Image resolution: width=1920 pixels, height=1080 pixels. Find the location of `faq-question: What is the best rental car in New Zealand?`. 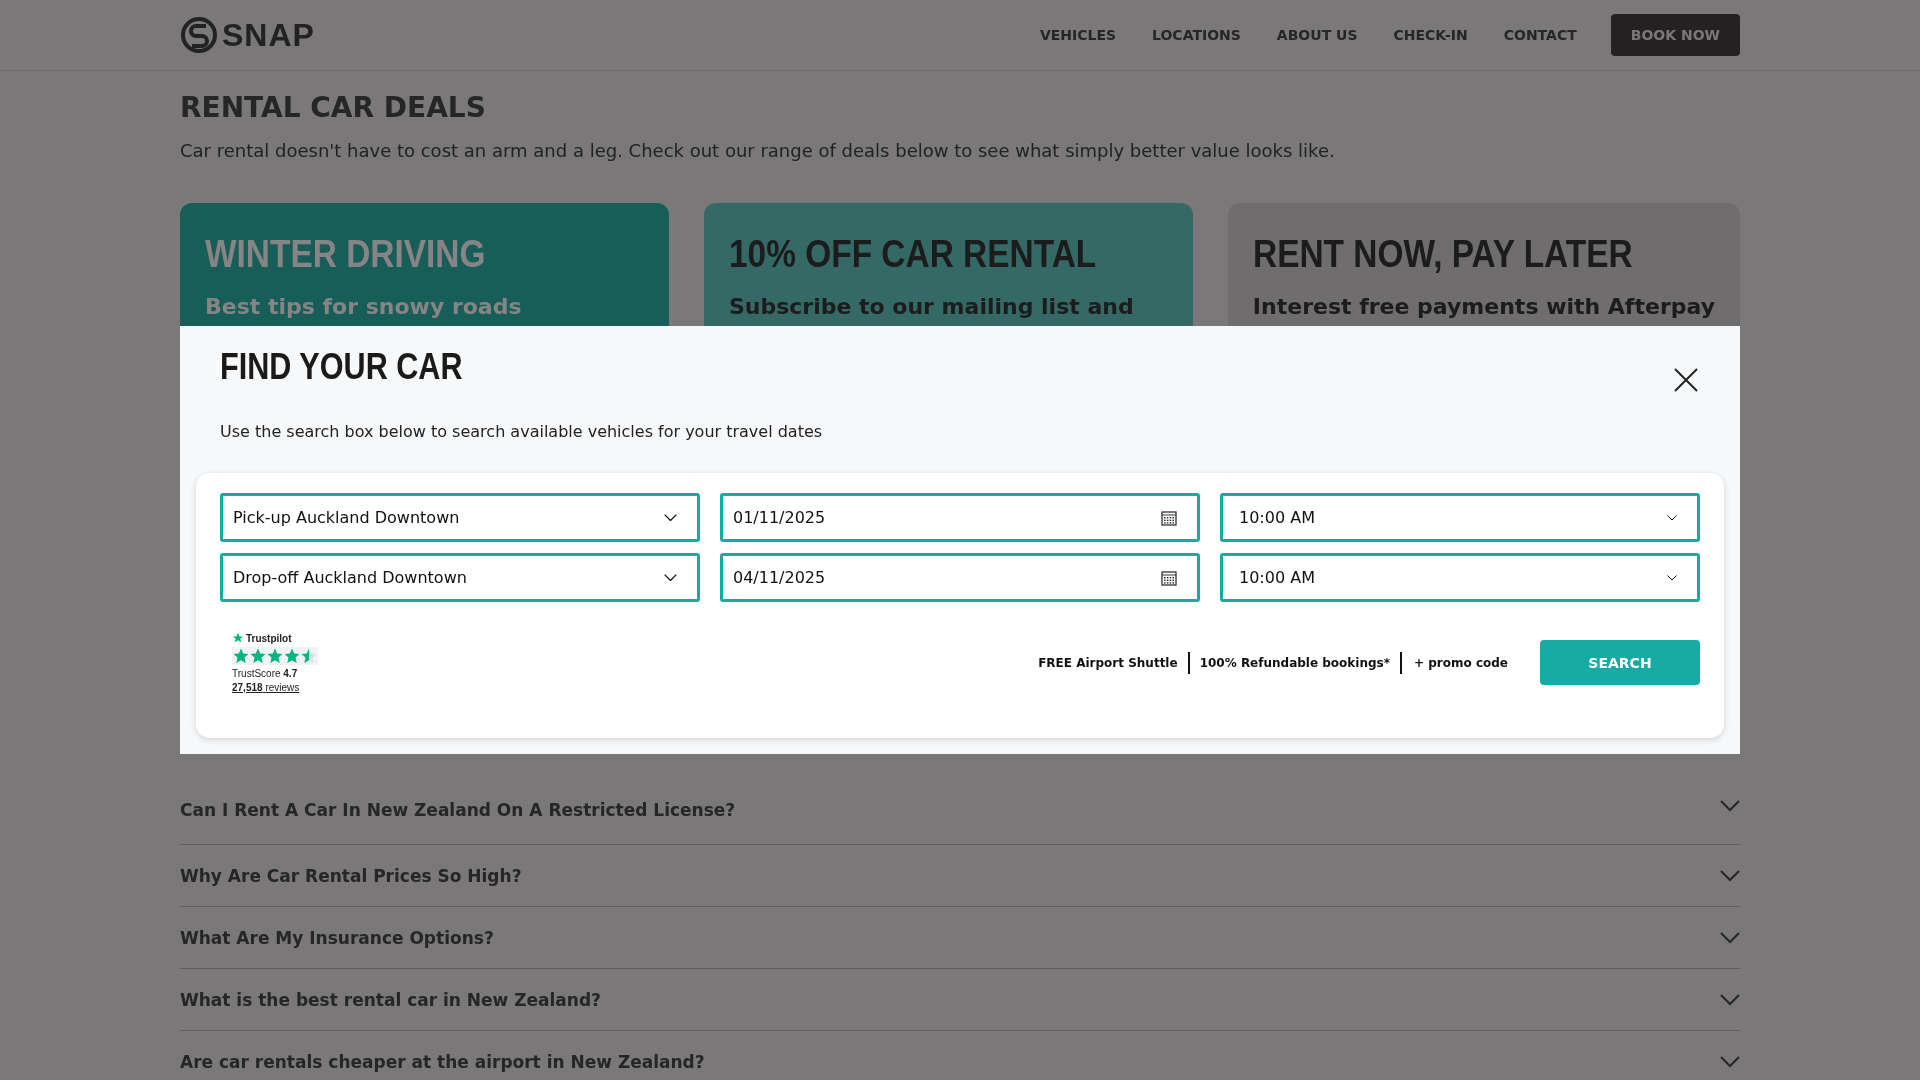

faq-question: What is the best rental car in New Zealand? is located at coordinates (960, 1000).